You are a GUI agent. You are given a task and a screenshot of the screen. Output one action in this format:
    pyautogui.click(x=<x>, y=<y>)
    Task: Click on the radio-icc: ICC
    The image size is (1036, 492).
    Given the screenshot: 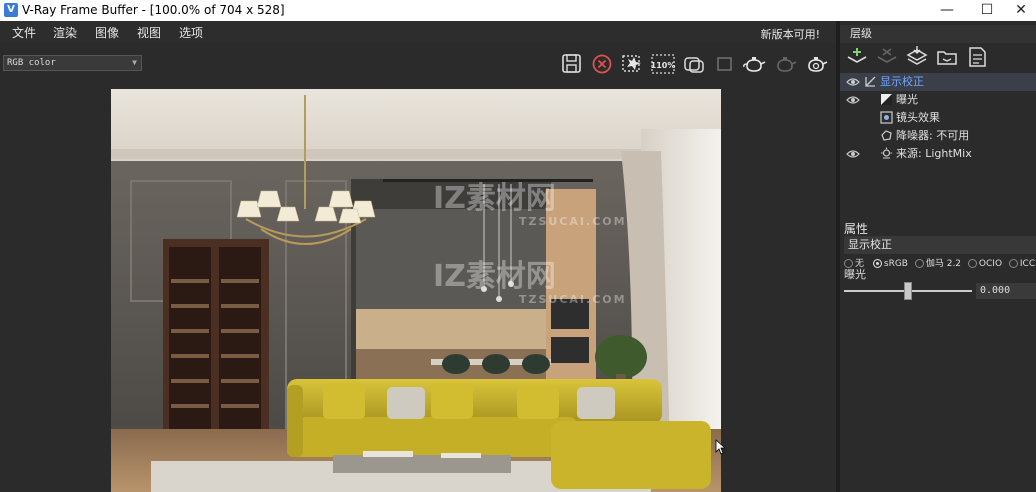 What is the action you would take?
    pyautogui.click(x=1021, y=264)
    